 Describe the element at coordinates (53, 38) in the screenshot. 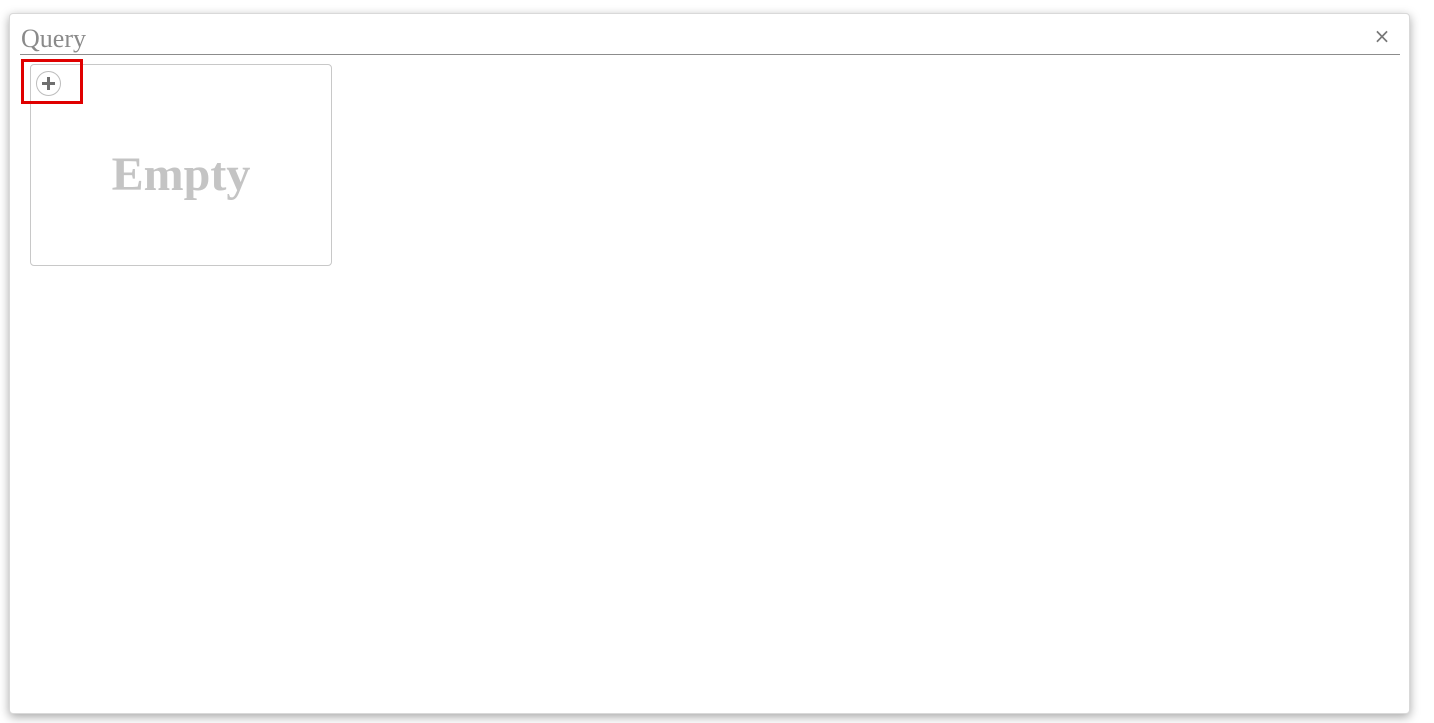

I see `dialog-title: Query` at that location.